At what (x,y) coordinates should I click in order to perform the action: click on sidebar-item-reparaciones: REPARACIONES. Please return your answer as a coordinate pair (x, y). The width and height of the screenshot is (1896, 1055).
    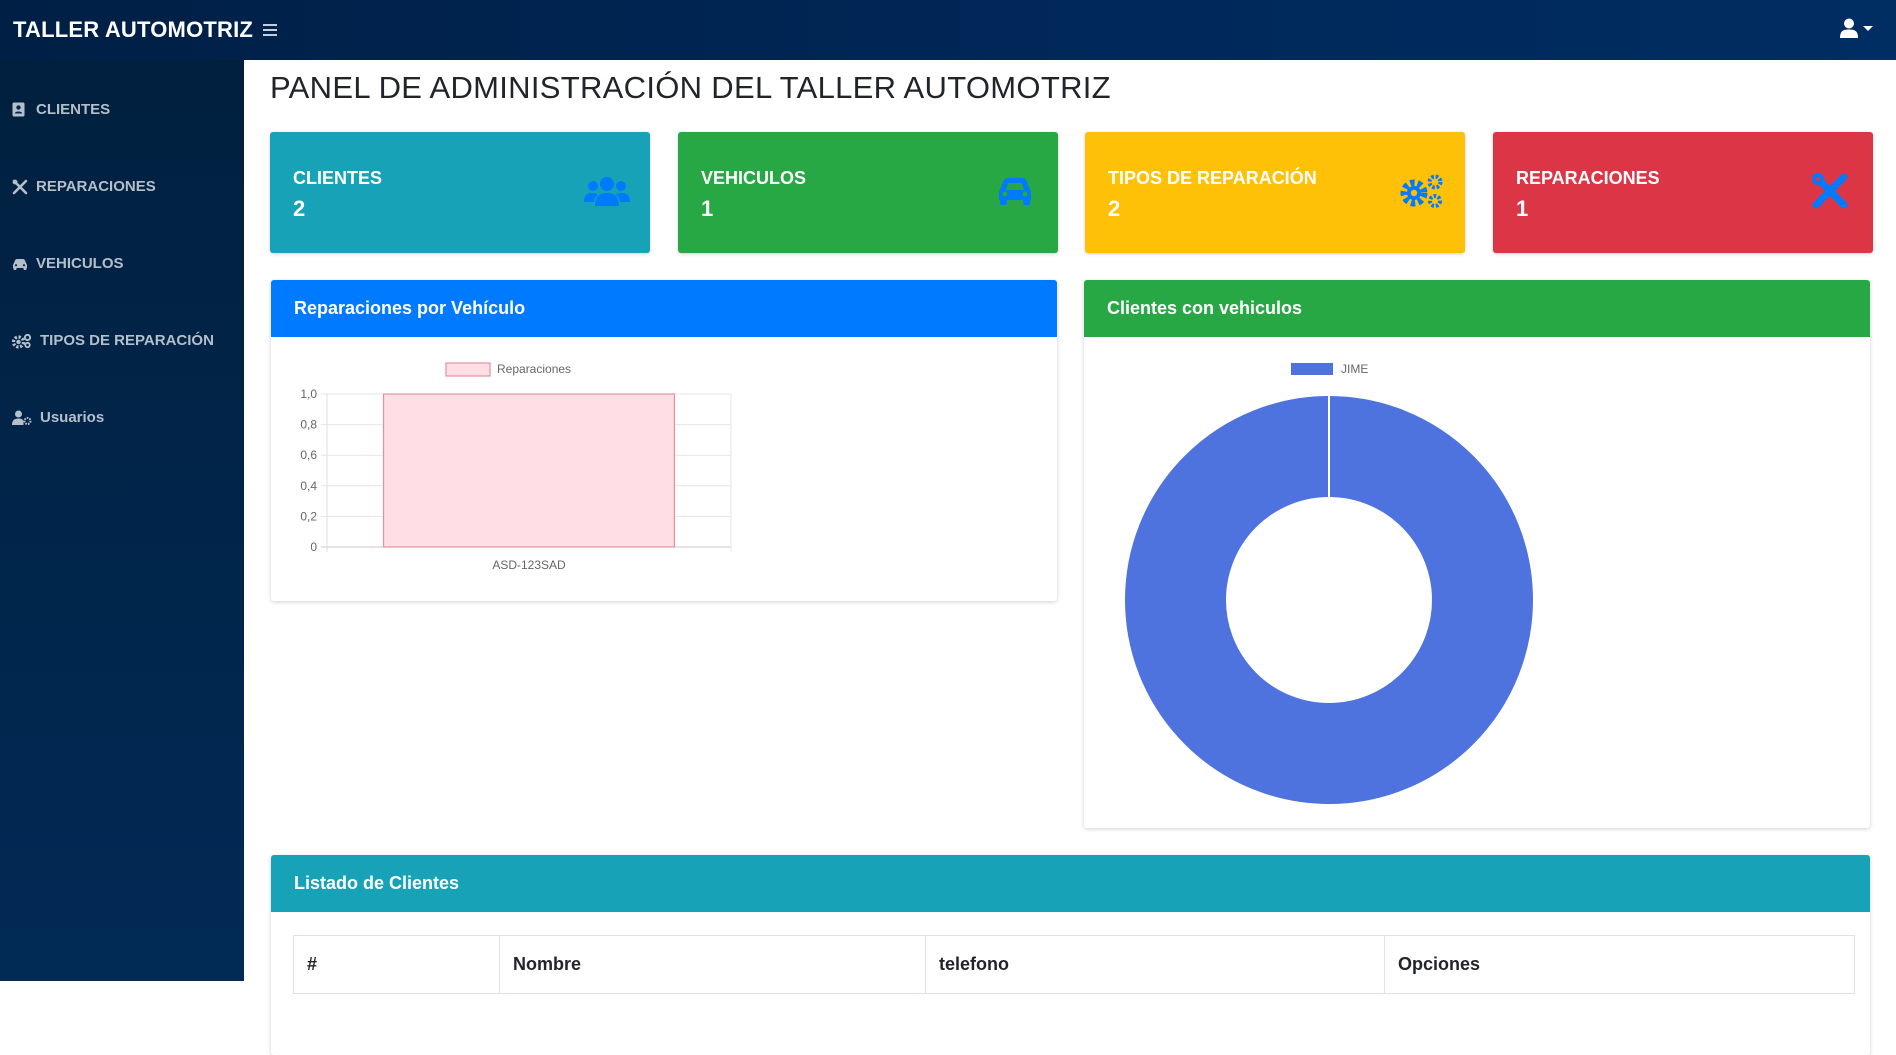
    Looking at the image, I should click on (84, 186).